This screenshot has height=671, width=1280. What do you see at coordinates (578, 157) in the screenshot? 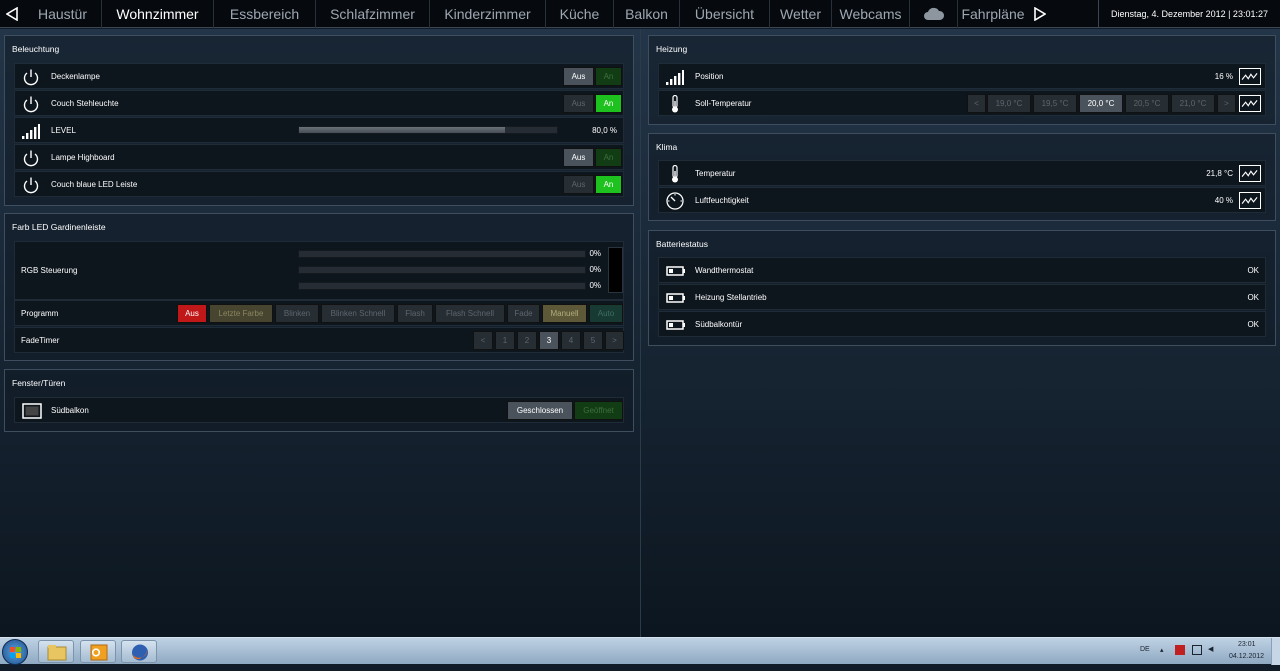
I see `lampe-highboard-off-button: Aus` at bounding box center [578, 157].